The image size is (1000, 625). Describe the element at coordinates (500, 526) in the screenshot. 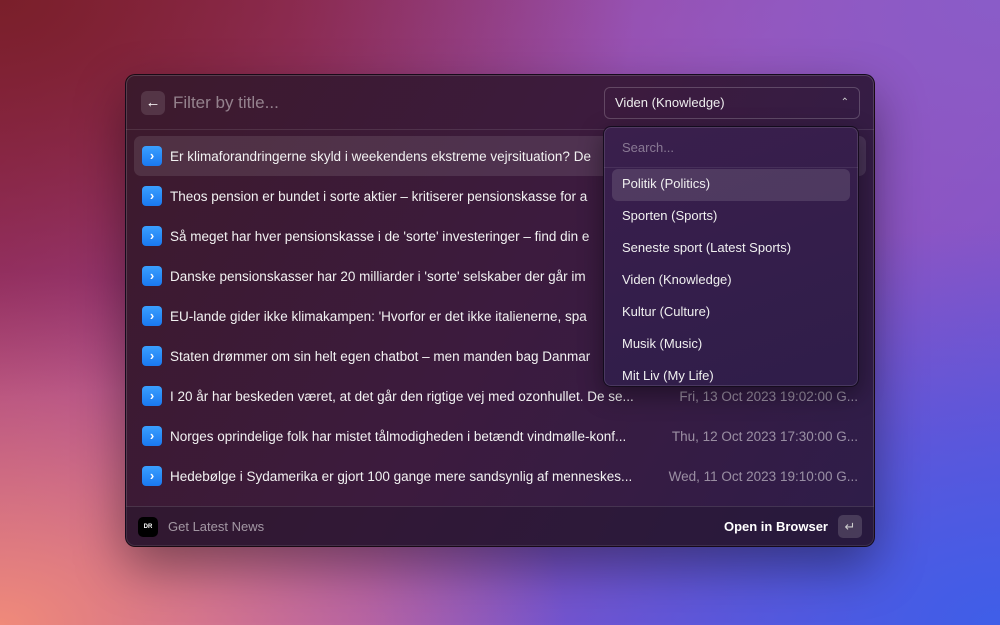

I see `footer: DR Get Latest News Open in Browser ↵` at that location.